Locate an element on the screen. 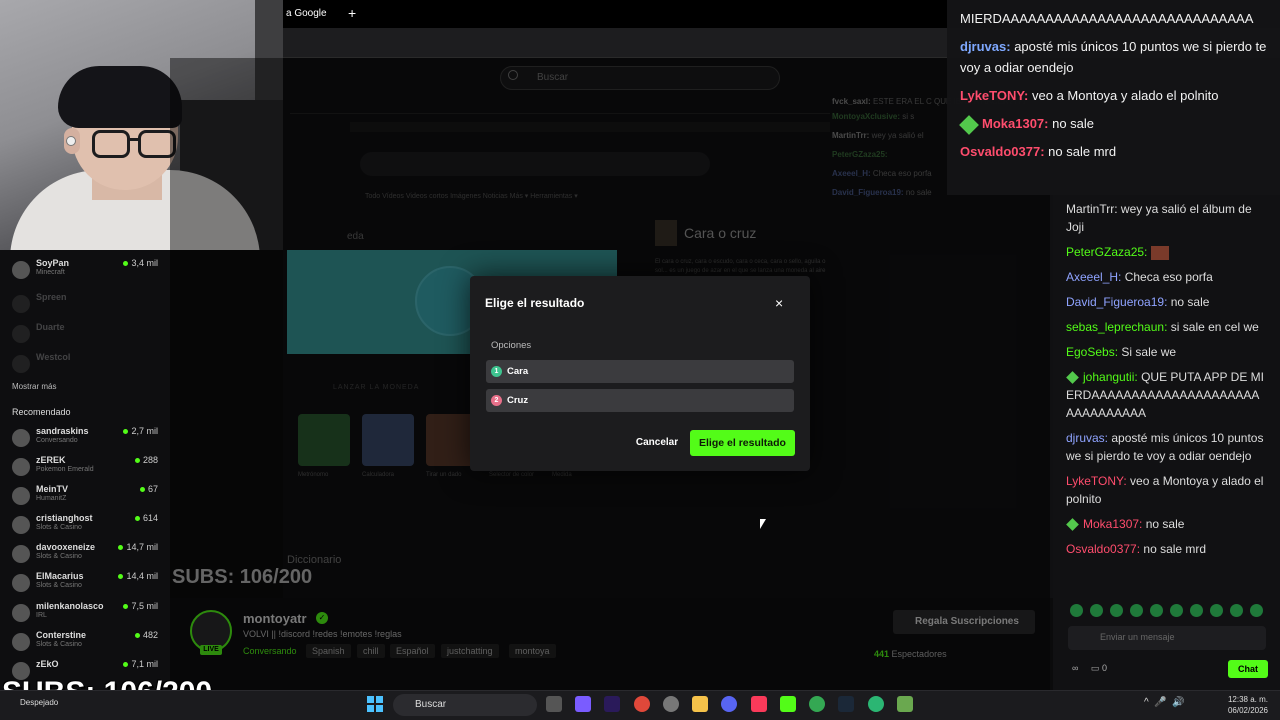  recommended-heading: Recomendado is located at coordinates (41, 412).